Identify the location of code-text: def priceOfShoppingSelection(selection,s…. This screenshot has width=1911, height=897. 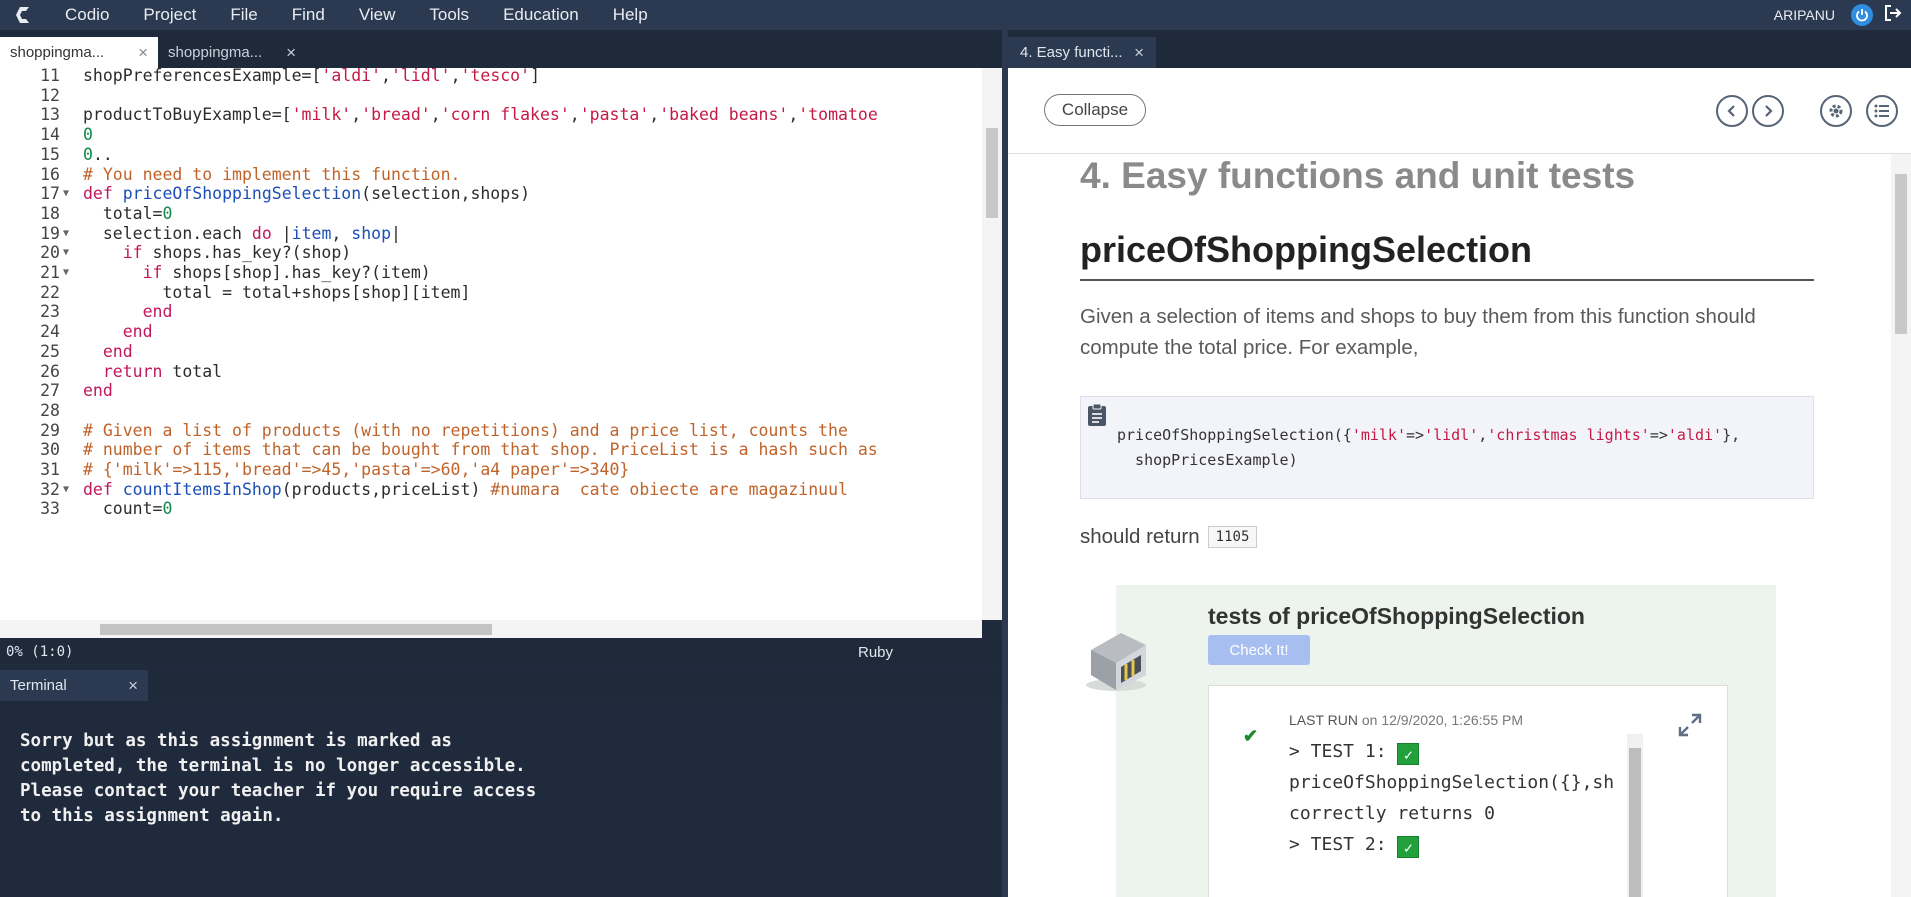
(307, 194).